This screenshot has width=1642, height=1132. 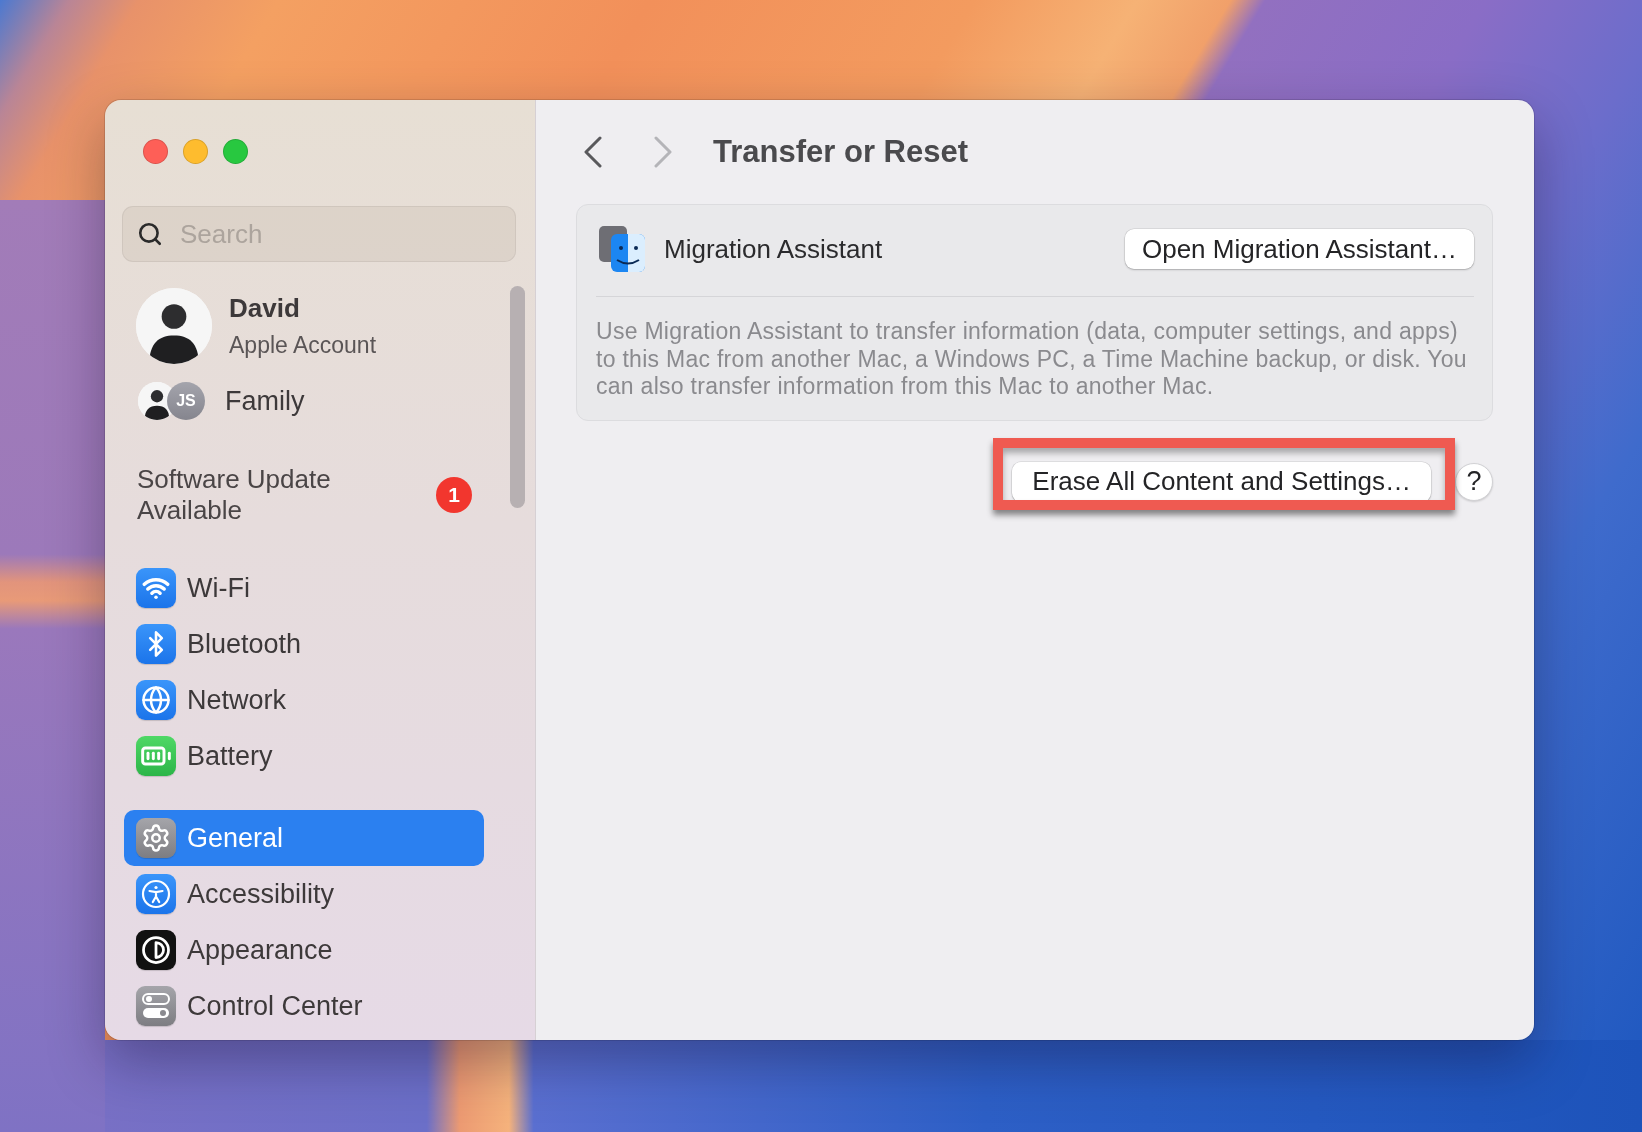 I want to click on toggles-icon, so click(x=156, y=1006).